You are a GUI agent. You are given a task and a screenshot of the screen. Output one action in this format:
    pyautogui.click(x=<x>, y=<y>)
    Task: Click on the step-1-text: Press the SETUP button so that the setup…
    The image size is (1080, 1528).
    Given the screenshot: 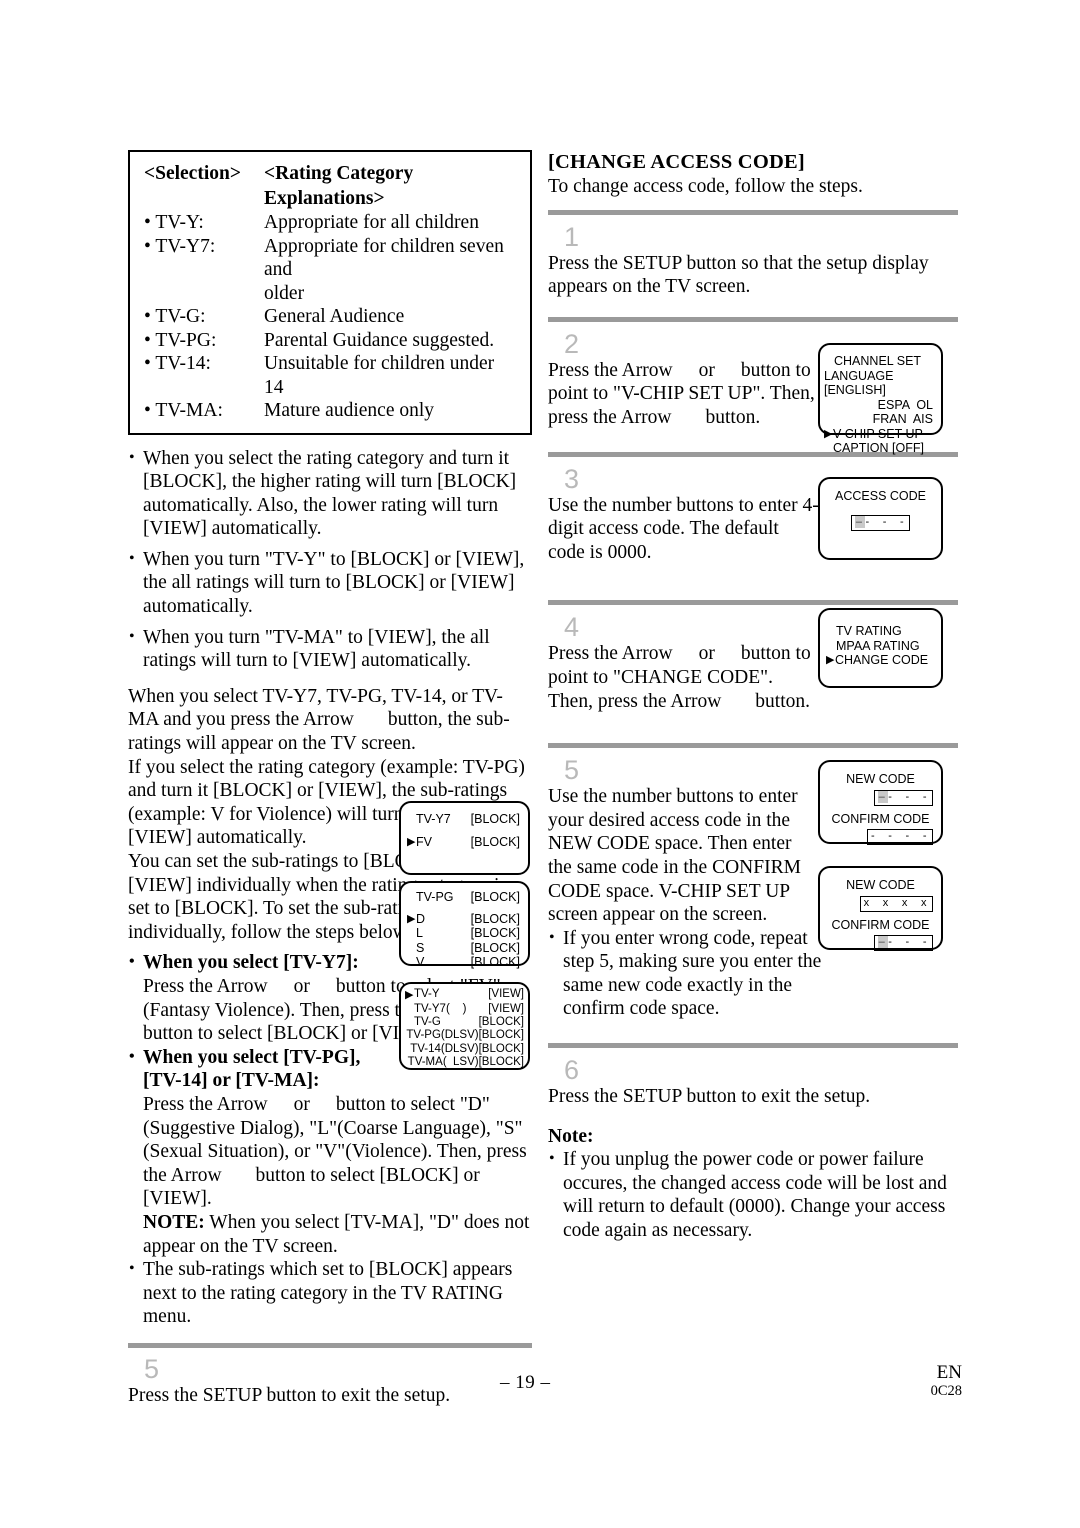 What is the action you would take?
    pyautogui.click(x=738, y=275)
    